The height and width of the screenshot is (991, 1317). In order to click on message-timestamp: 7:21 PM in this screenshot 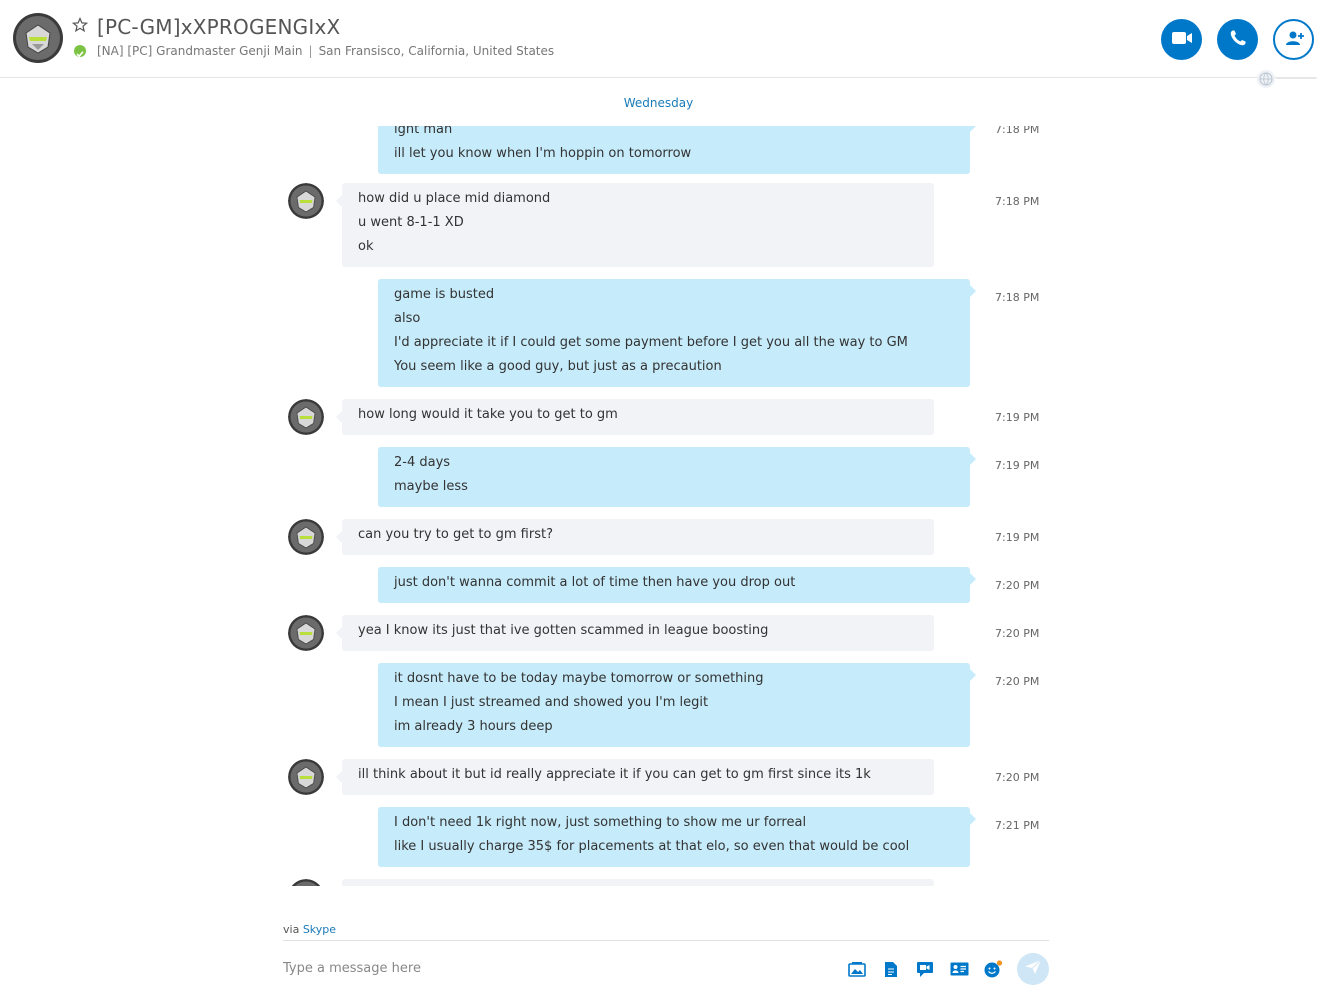, I will do `click(1017, 825)`.